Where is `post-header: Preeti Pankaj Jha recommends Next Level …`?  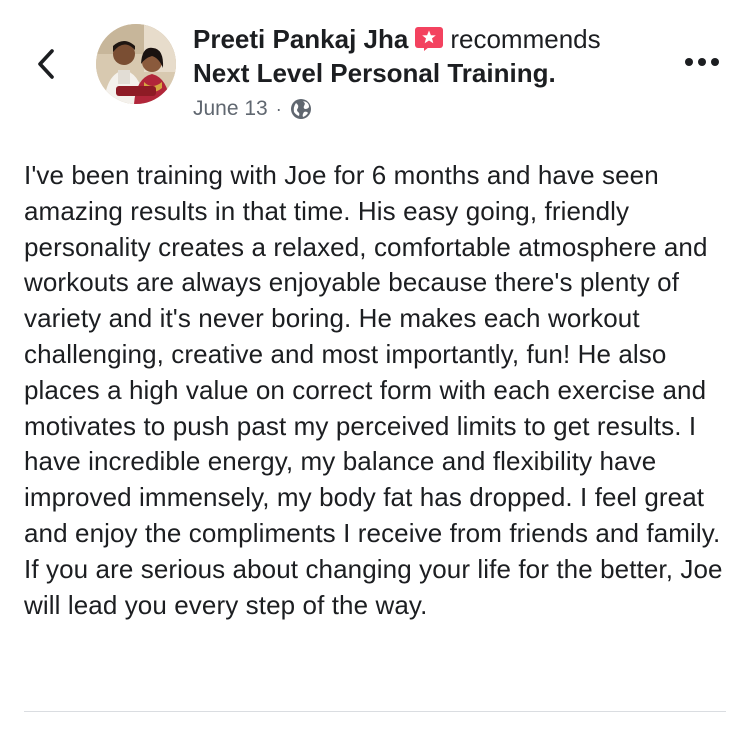 post-header: Preeti Pankaj Jha recommends Next Level … is located at coordinates (428, 73).